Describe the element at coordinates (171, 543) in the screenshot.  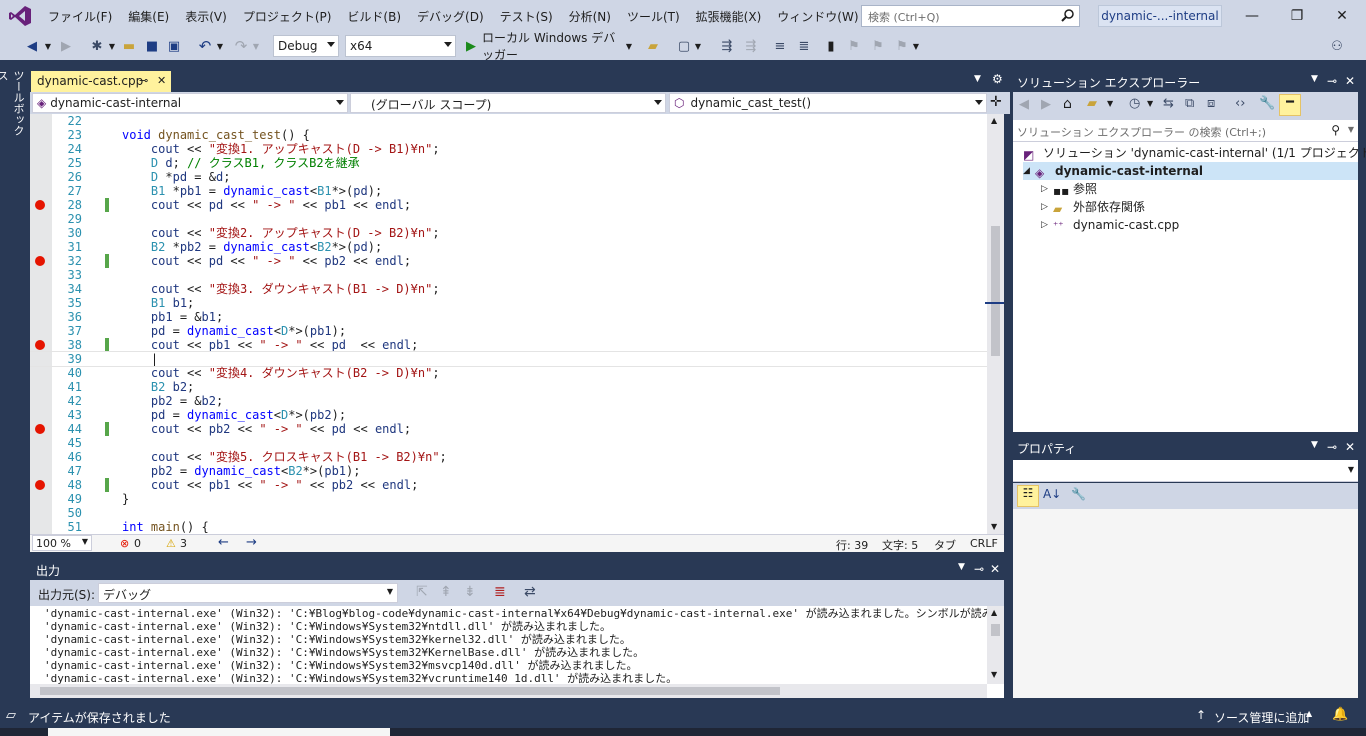
I see `warning-icon: ⚠` at that location.